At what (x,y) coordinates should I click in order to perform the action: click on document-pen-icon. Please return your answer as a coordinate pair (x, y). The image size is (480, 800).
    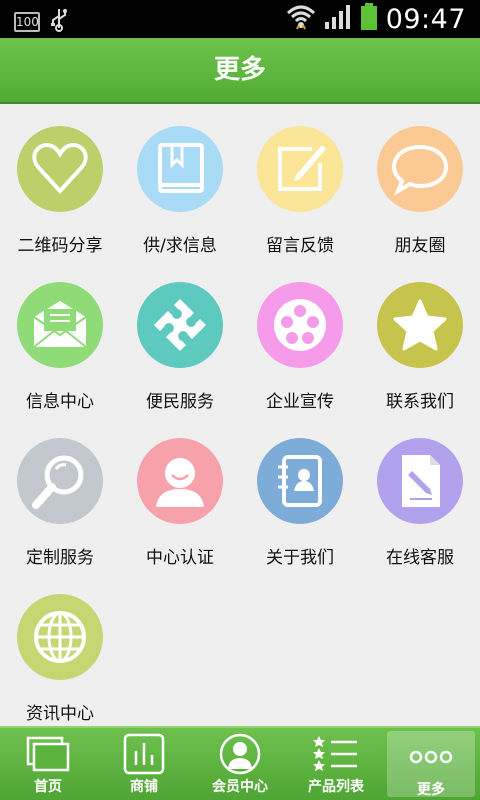
    Looking at the image, I should click on (420, 481).